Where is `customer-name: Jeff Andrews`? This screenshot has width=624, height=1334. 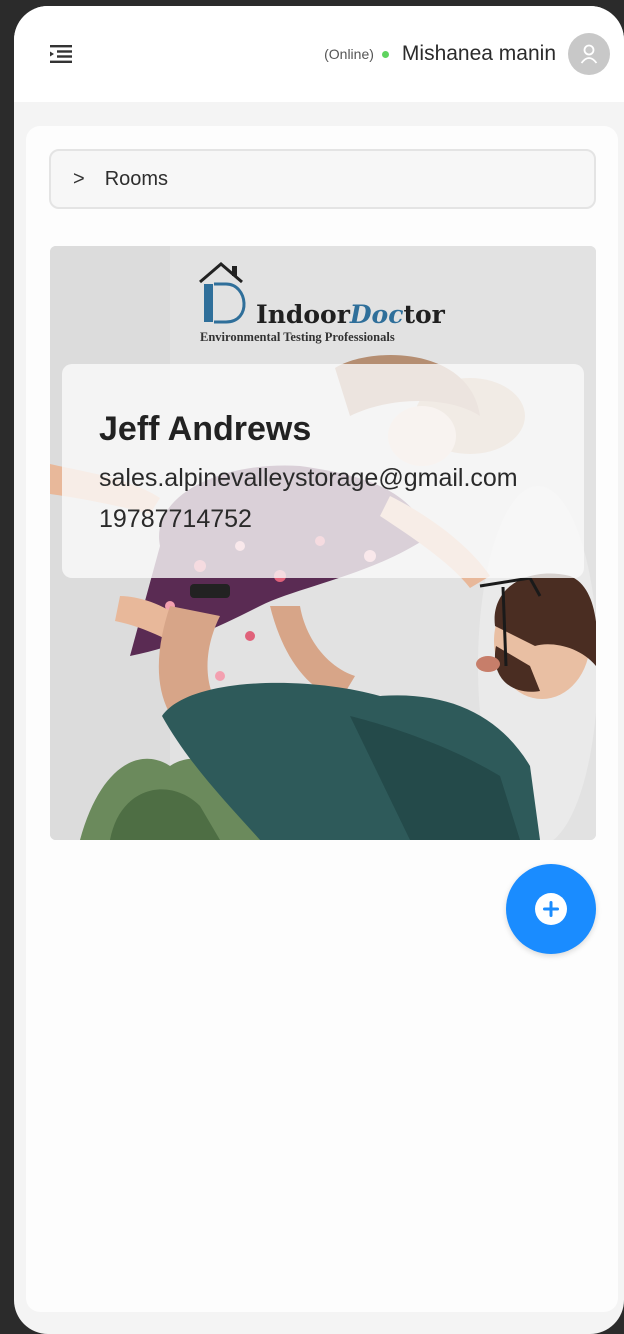
customer-name: Jeff Andrews is located at coordinates (205, 429).